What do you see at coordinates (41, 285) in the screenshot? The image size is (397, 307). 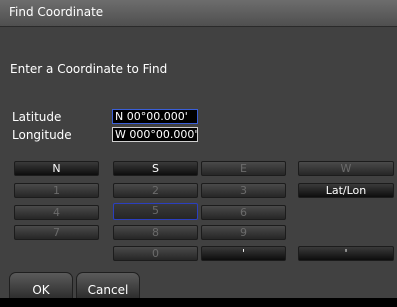 I see `ok-button: OK` at bounding box center [41, 285].